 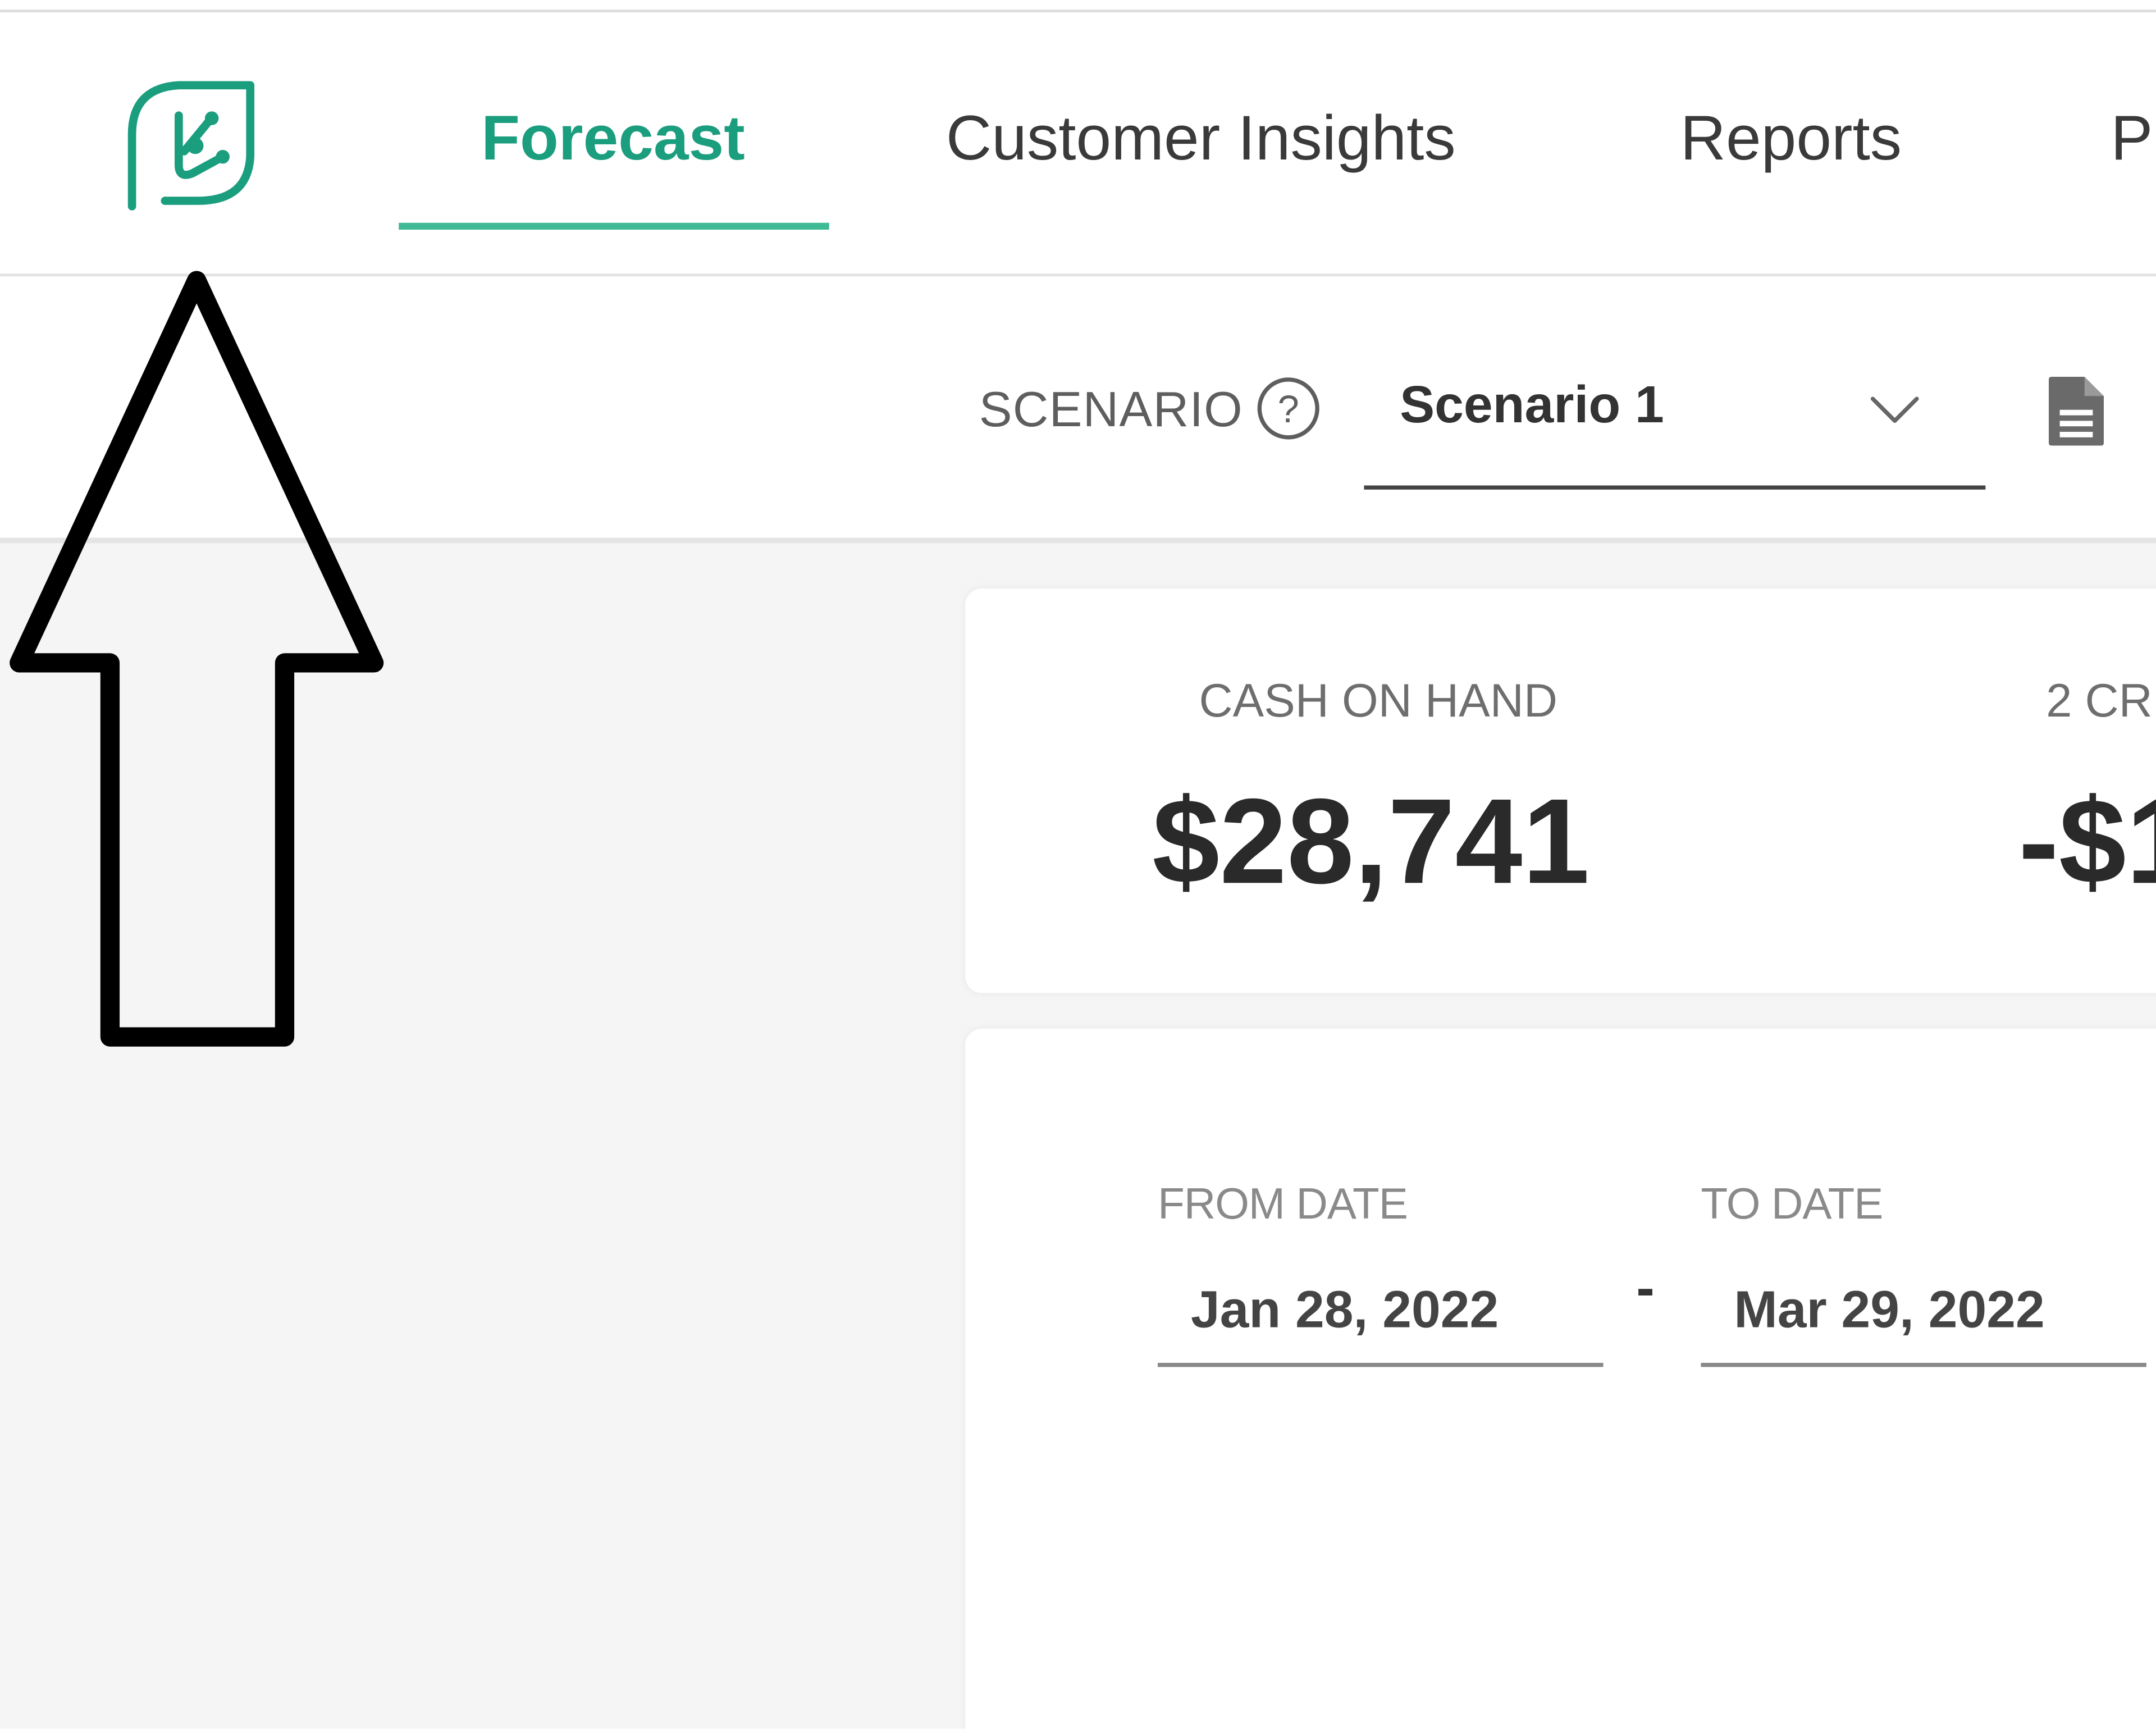 I want to click on to-date-field: Mar 29, 2022, so click(x=1923, y=1316).